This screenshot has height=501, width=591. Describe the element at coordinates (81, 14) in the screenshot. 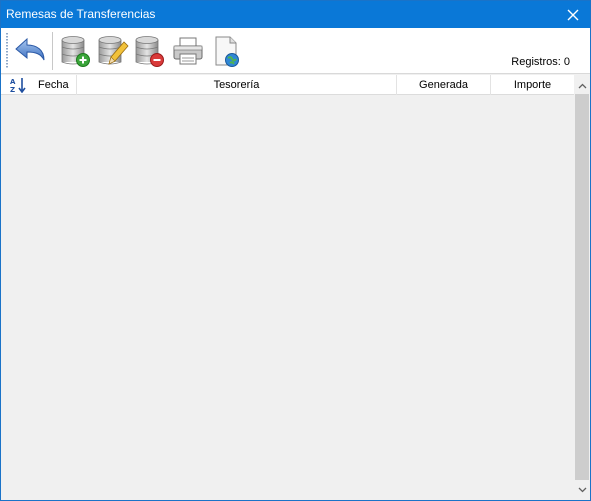

I see `window-title: Remesas de Transferencias` at that location.